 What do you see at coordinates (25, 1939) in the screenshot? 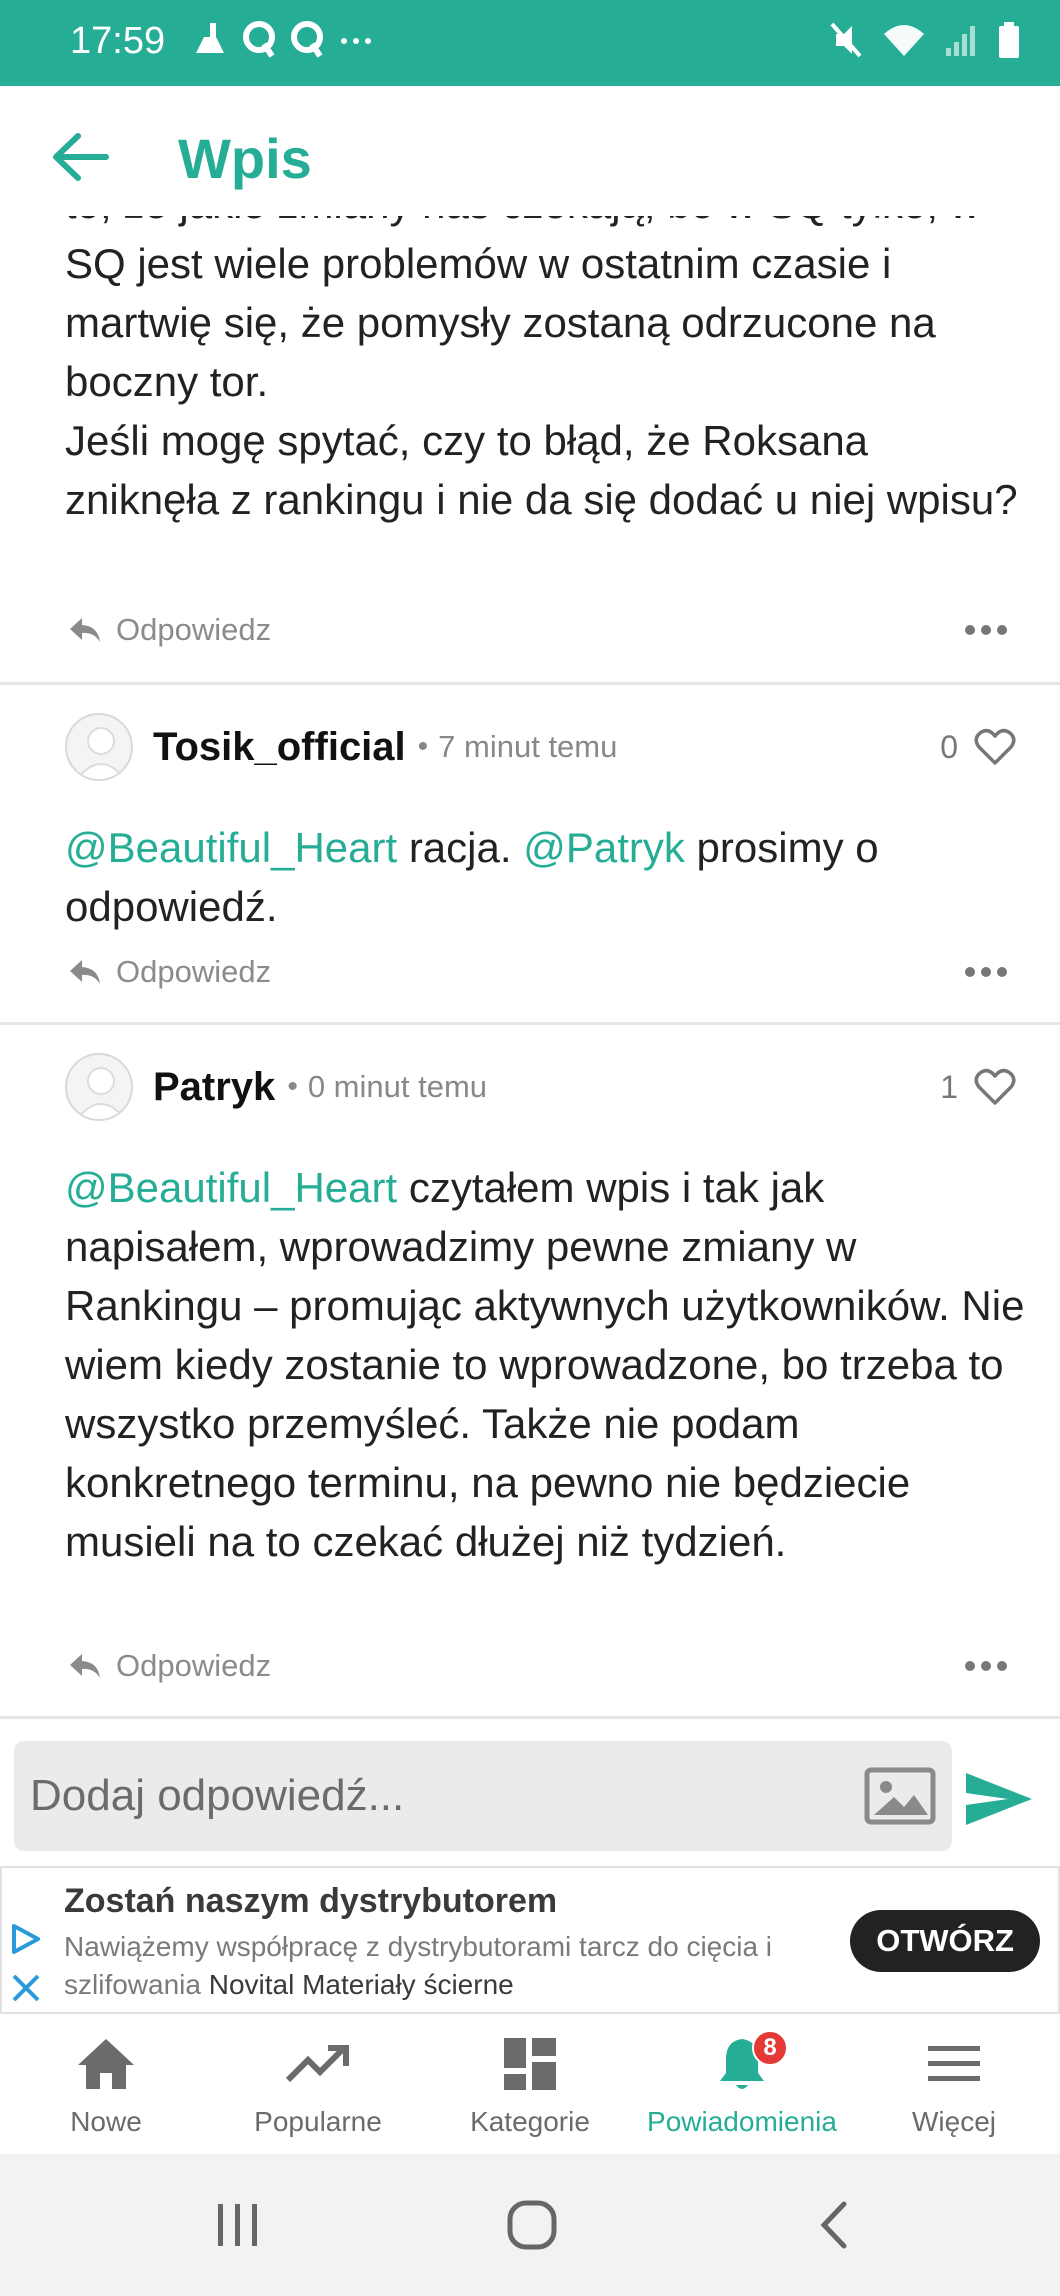
I see `ad-choices-icon` at bounding box center [25, 1939].